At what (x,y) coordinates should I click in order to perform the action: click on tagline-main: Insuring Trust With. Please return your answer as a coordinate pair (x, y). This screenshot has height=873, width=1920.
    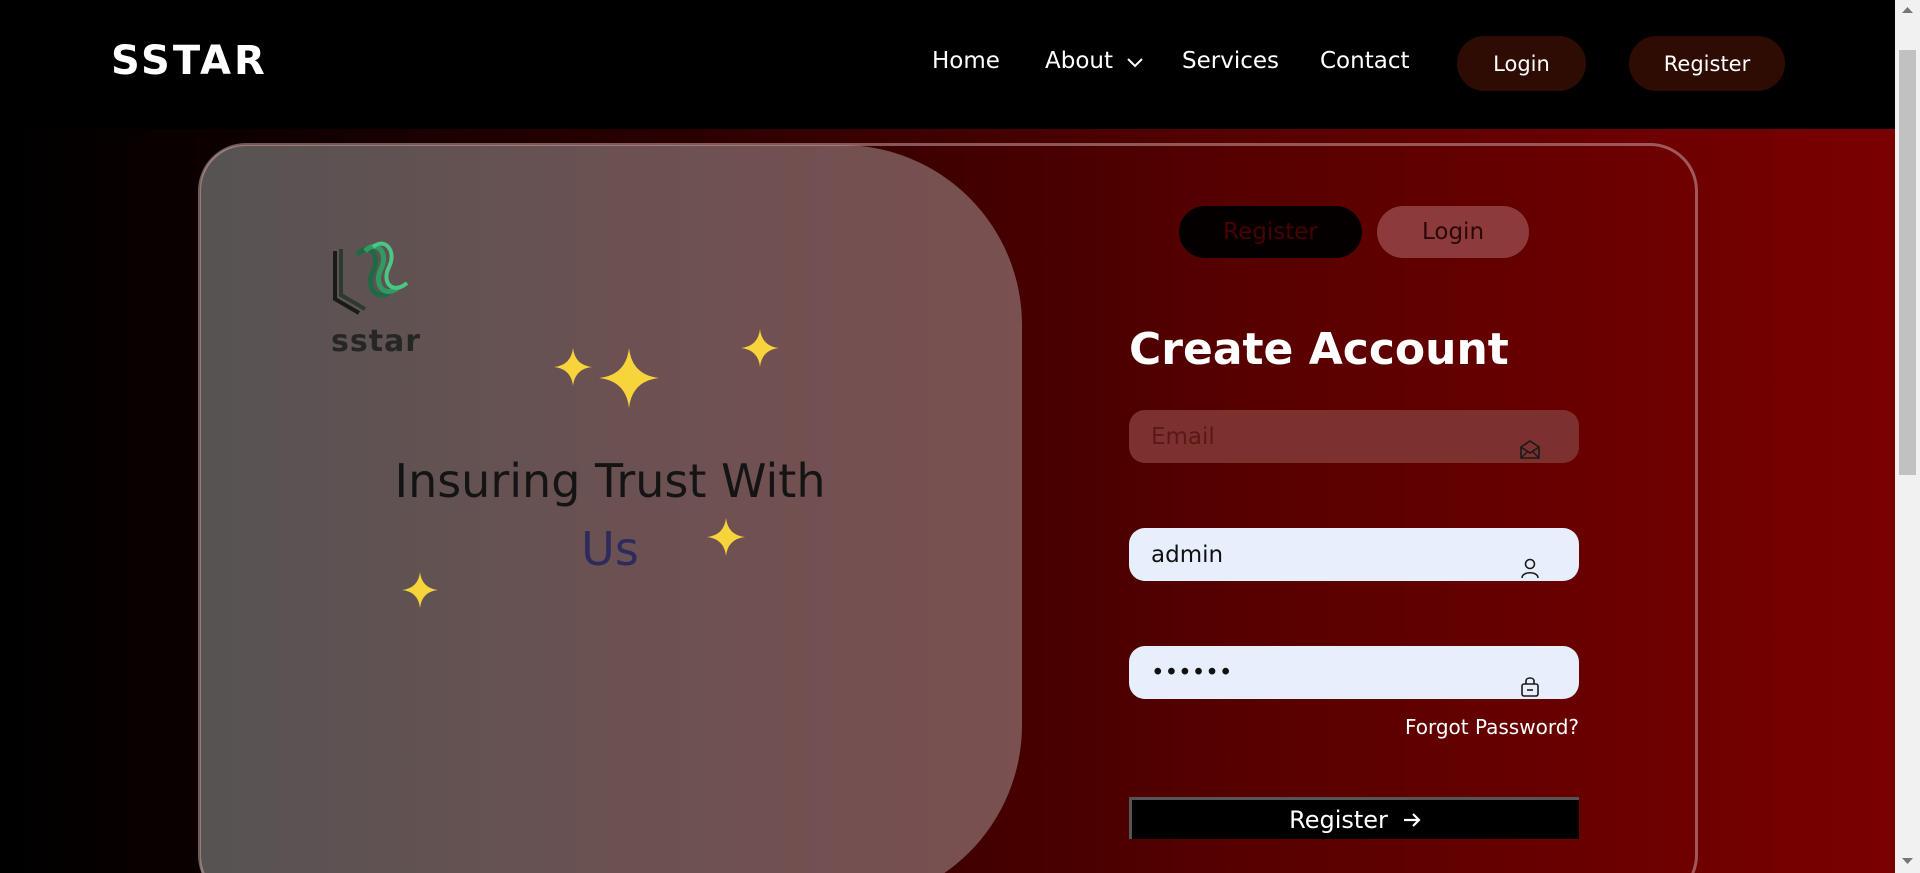
    Looking at the image, I should click on (610, 481).